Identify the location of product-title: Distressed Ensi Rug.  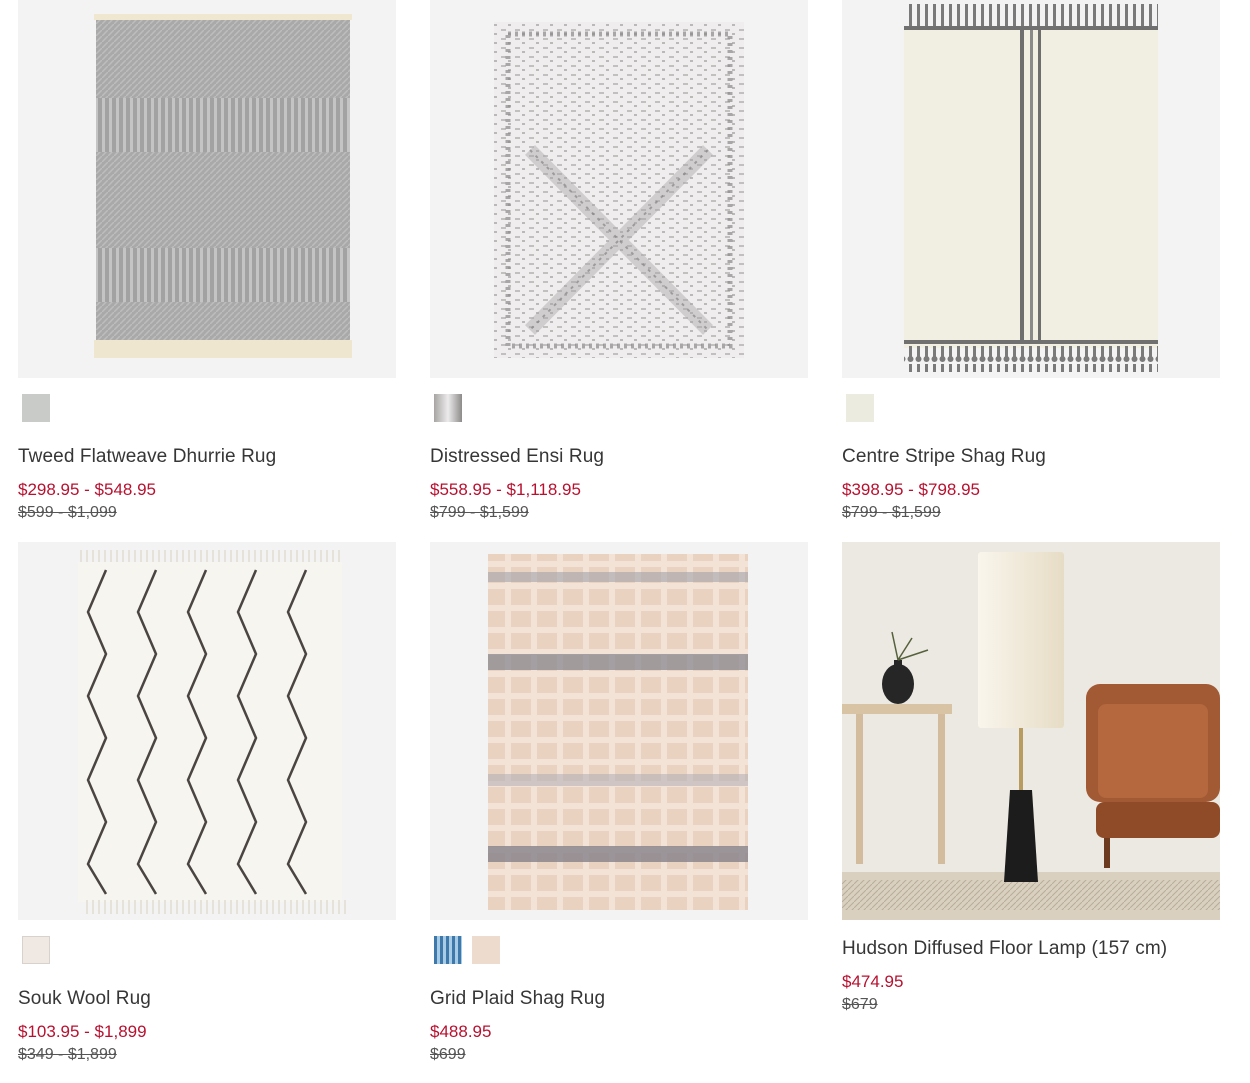
(619, 457).